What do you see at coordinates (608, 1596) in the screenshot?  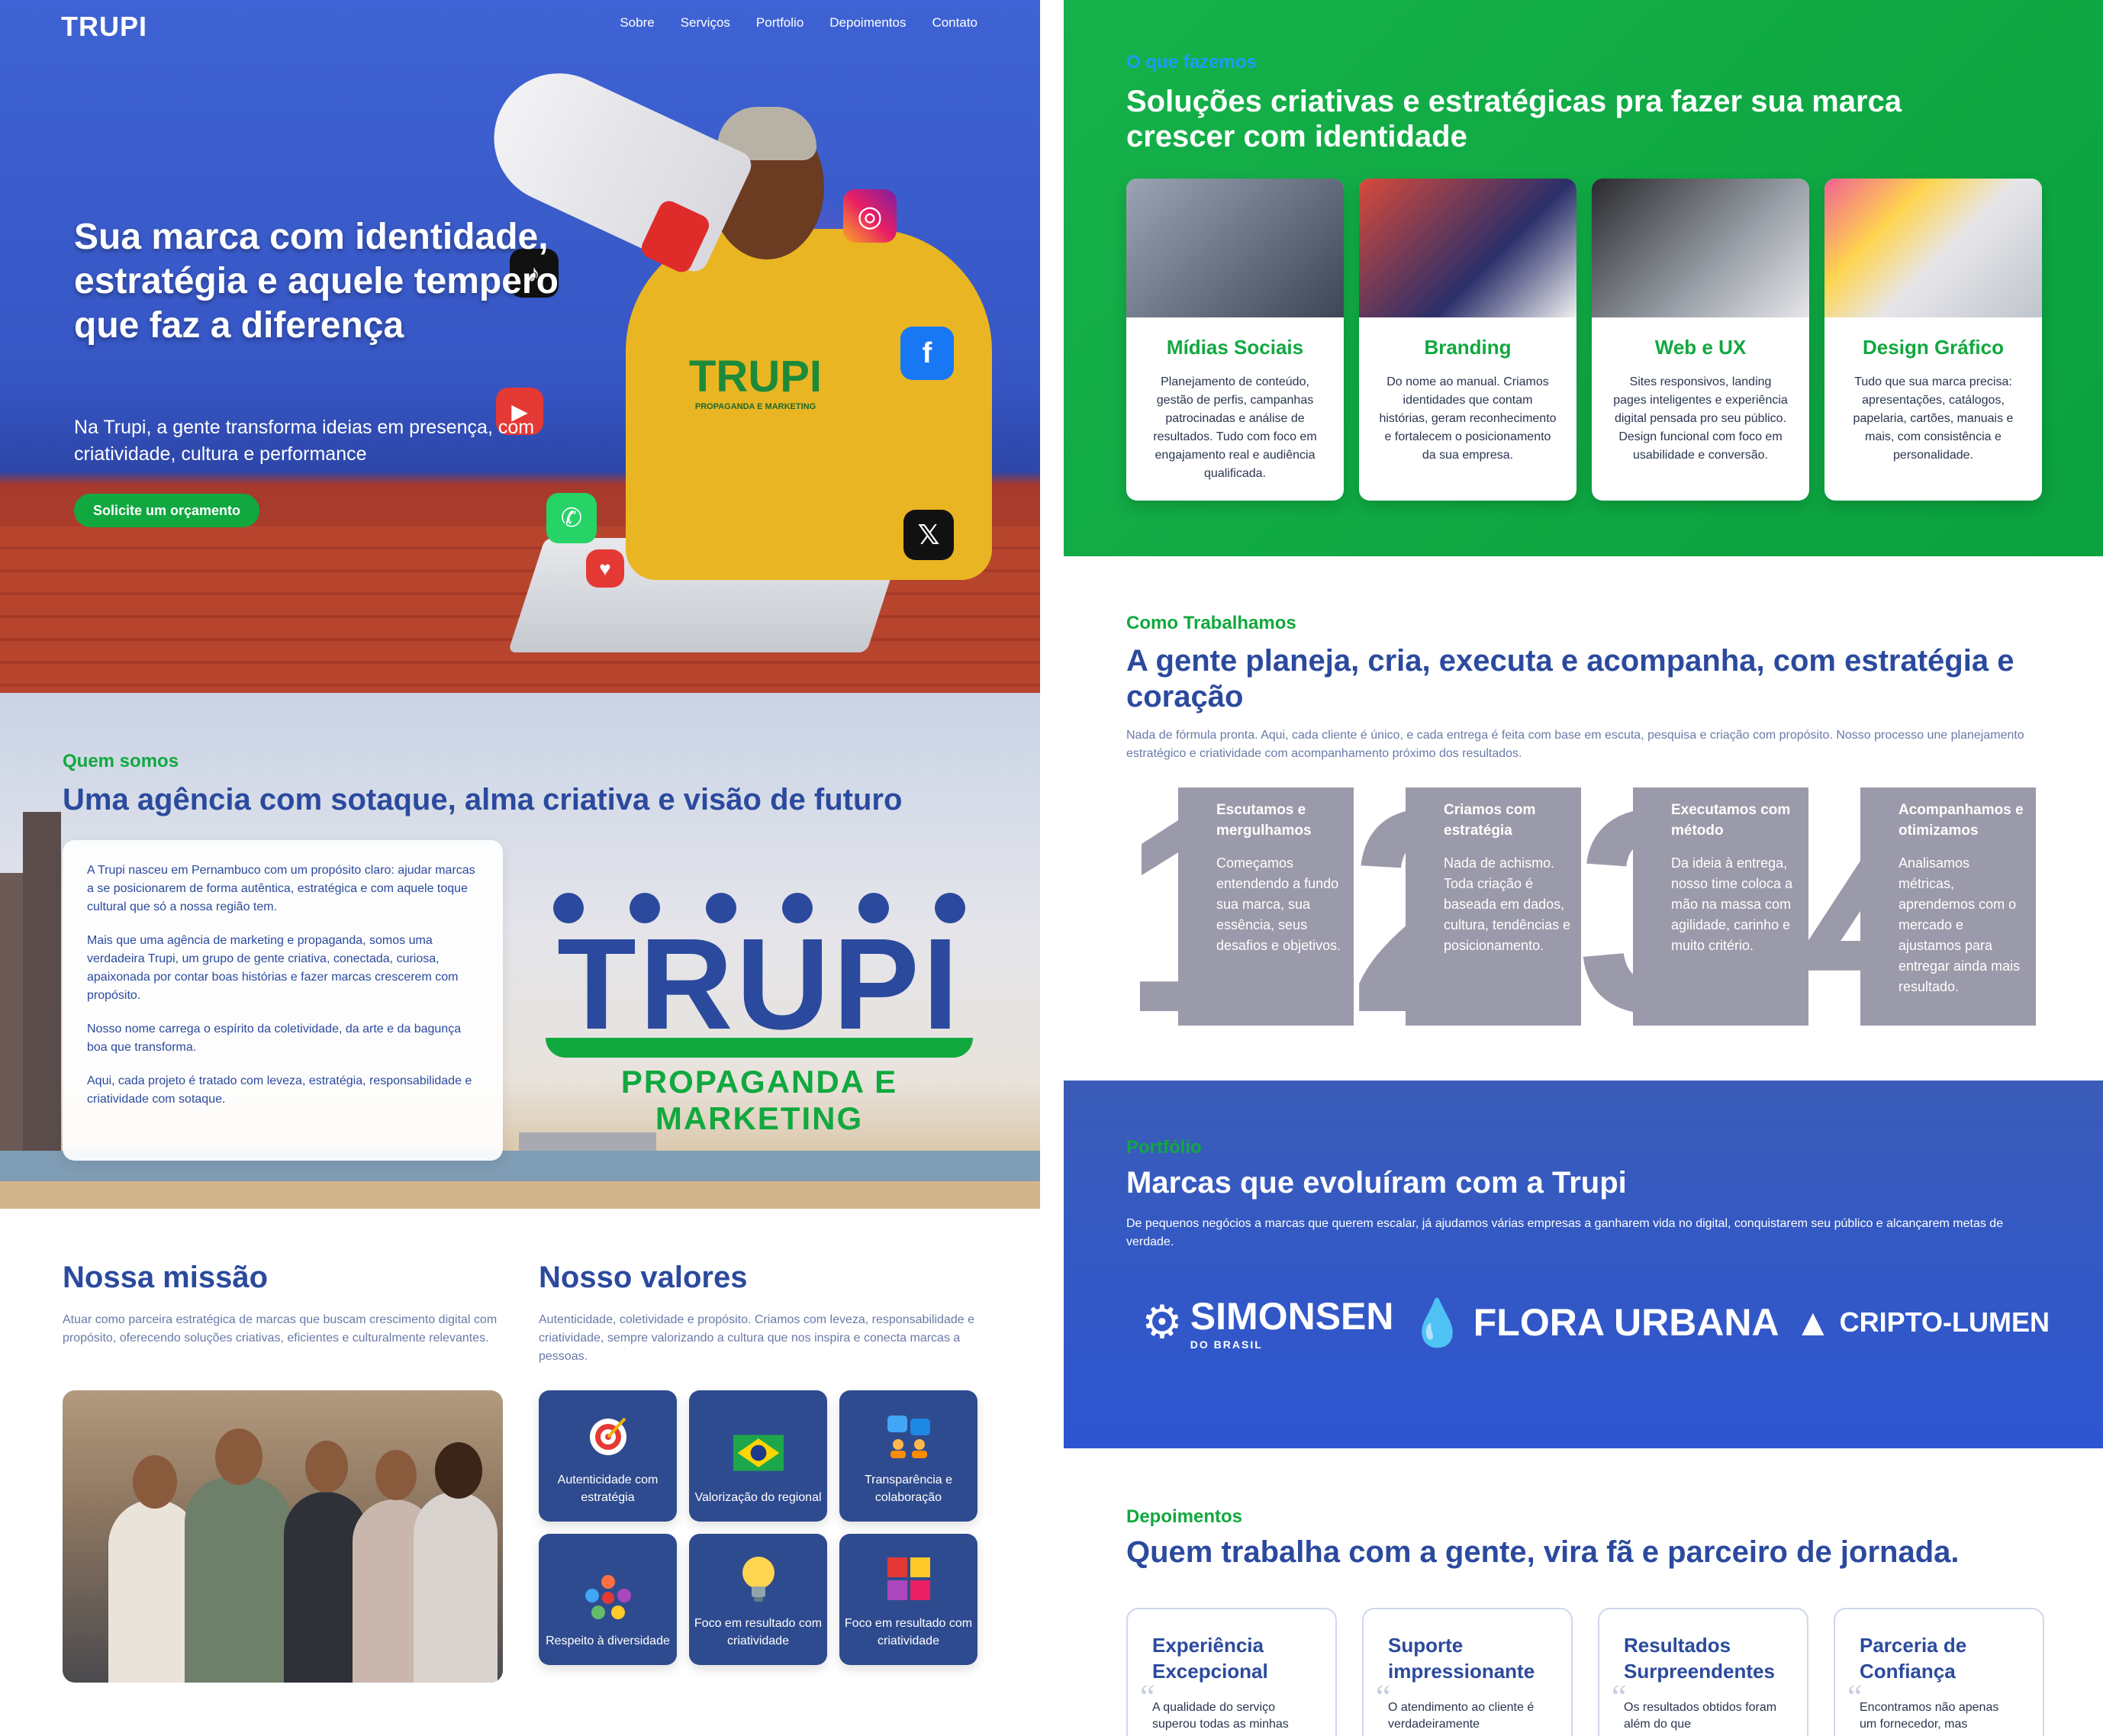 I see `diversity-icon` at bounding box center [608, 1596].